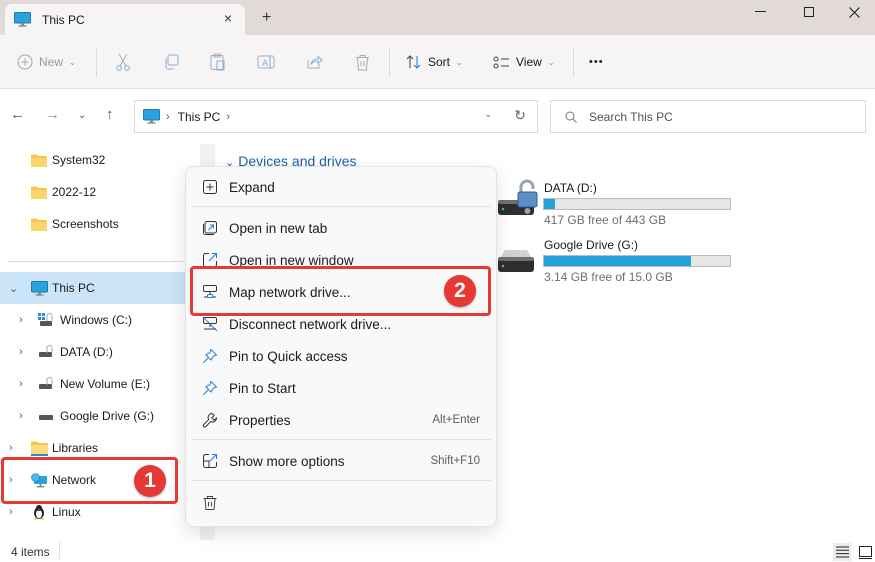  What do you see at coordinates (150, 481) in the screenshot?
I see `step-badge-1: 1` at bounding box center [150, 481].